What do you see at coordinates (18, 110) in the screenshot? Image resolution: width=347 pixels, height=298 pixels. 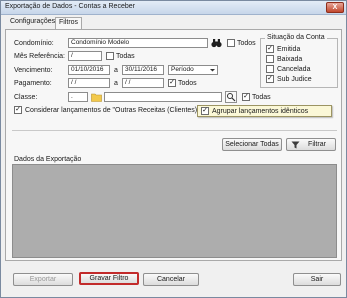 I see `considerar-checkbox: ✓` at bounding box center [18, 110].